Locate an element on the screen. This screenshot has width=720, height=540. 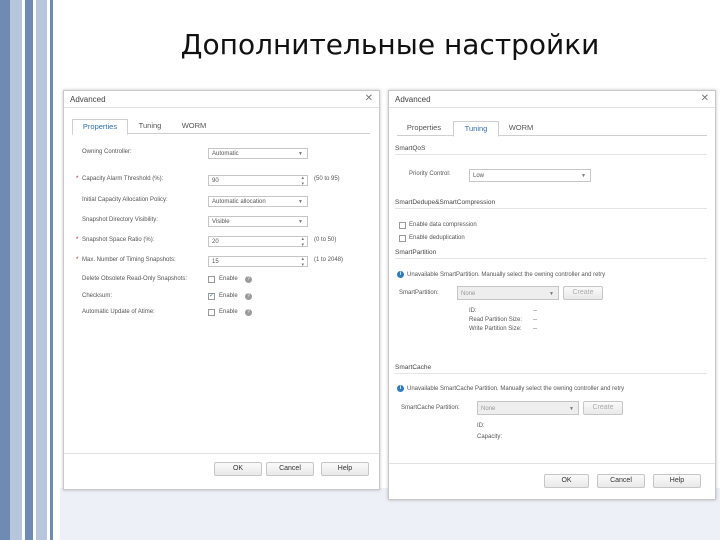
initial-allocation-select: Automatic allocation ▼ is located at coordinates (258, 201).